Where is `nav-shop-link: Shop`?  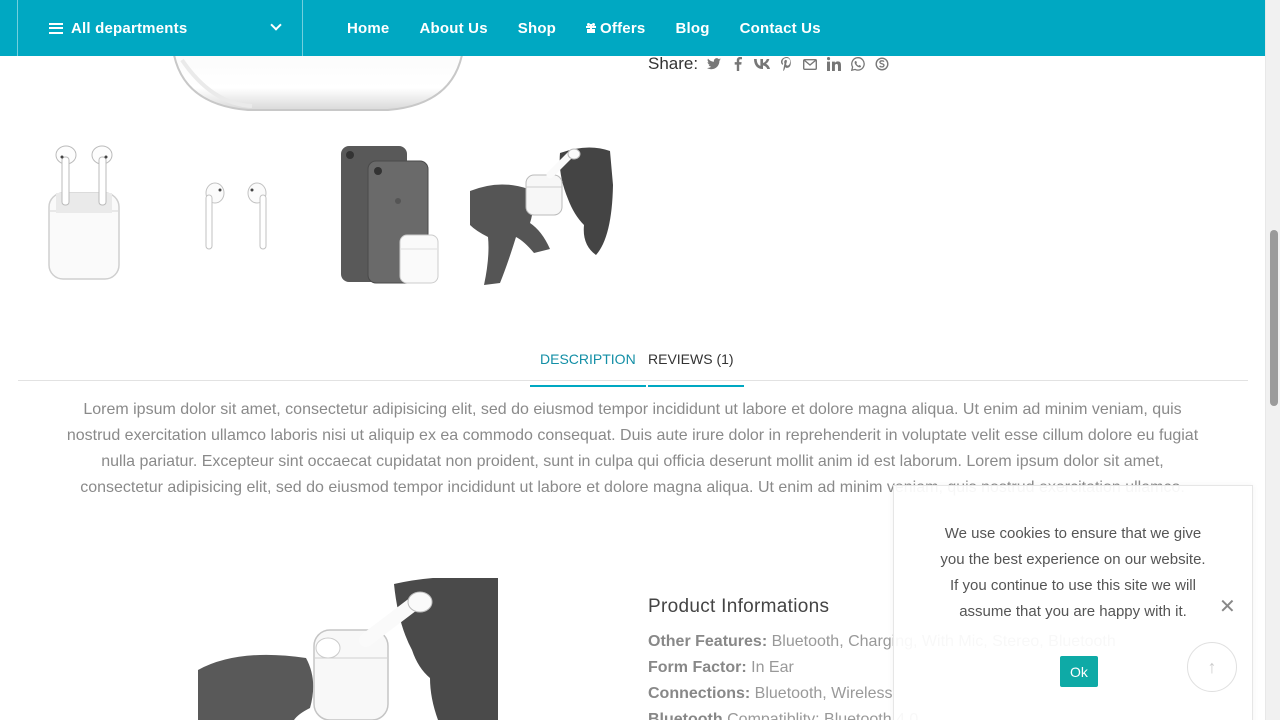
nav-shop-link: Shop is located at coordinates (537, 28).